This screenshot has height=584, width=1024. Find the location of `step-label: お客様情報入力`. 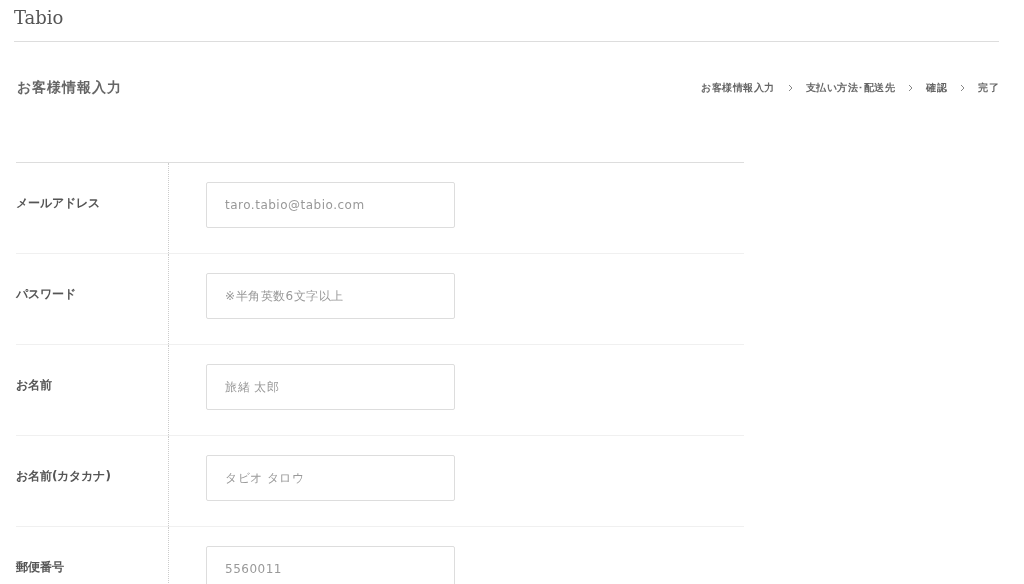

step-label: お客様情報入力 is located at coordinates (738, 88).